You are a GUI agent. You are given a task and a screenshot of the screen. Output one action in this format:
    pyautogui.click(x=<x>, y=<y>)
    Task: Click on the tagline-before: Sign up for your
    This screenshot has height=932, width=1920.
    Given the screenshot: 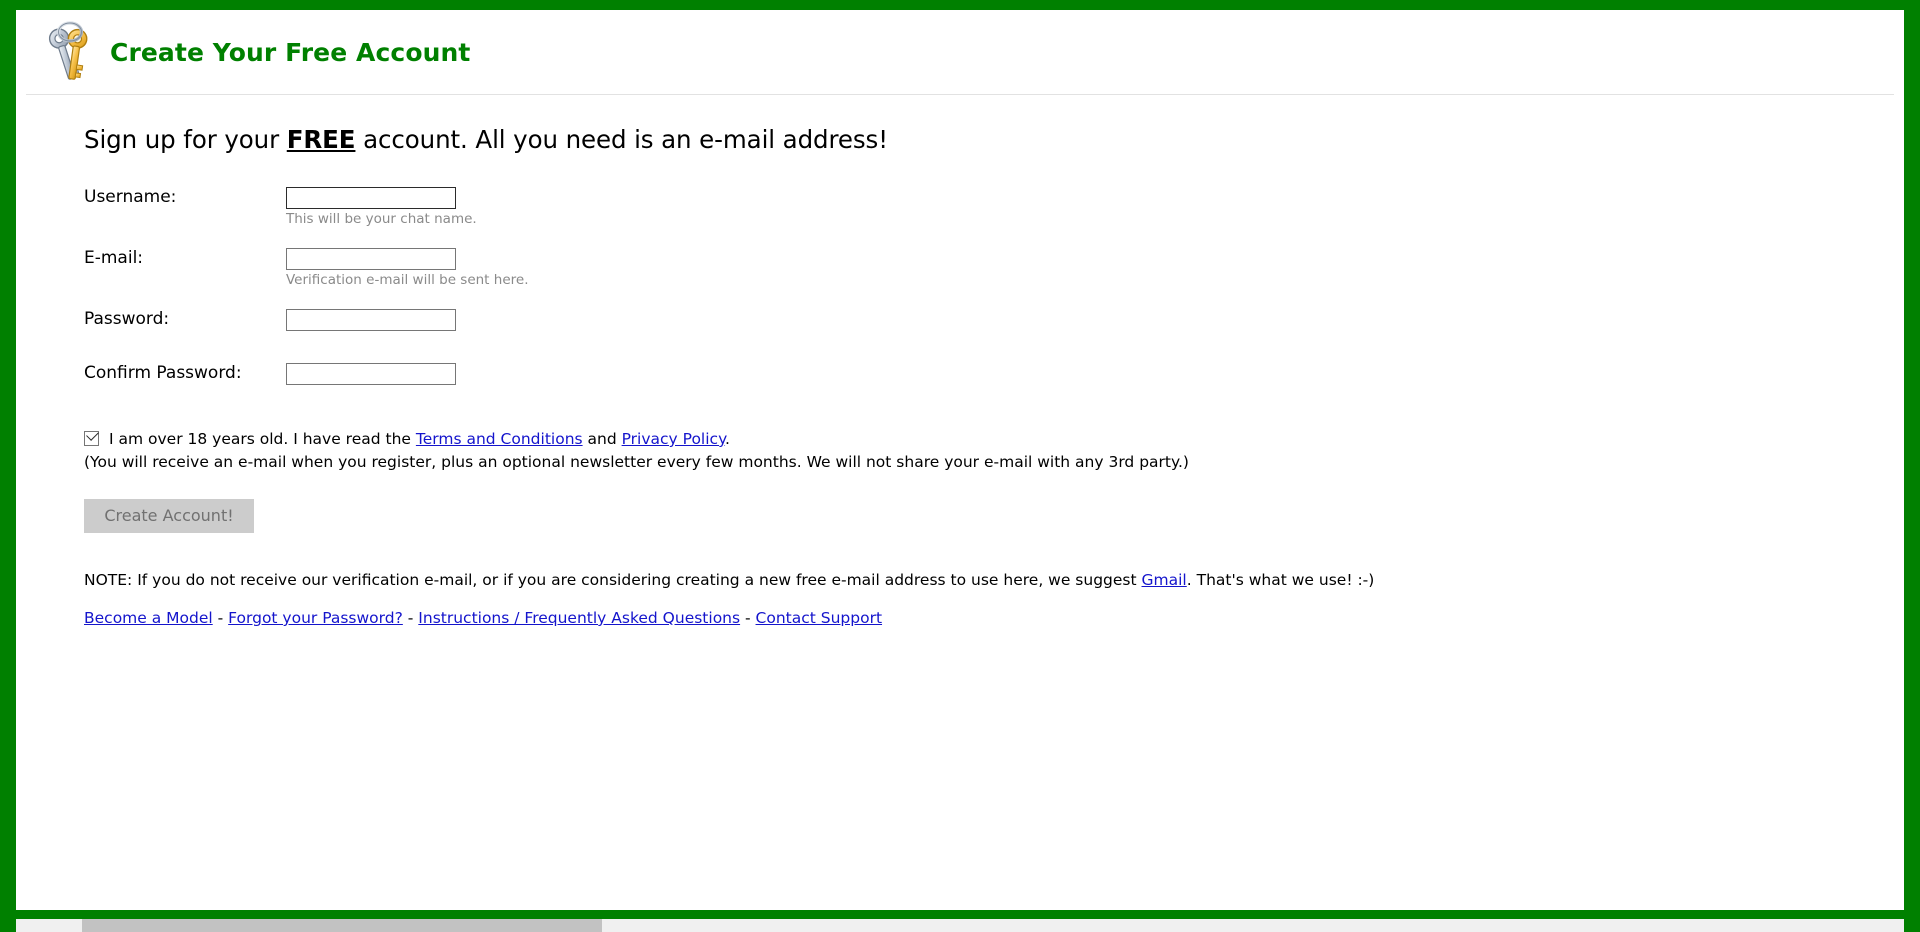 What is the action you would take?
    pyautogui.click(x=185, y=139)
    